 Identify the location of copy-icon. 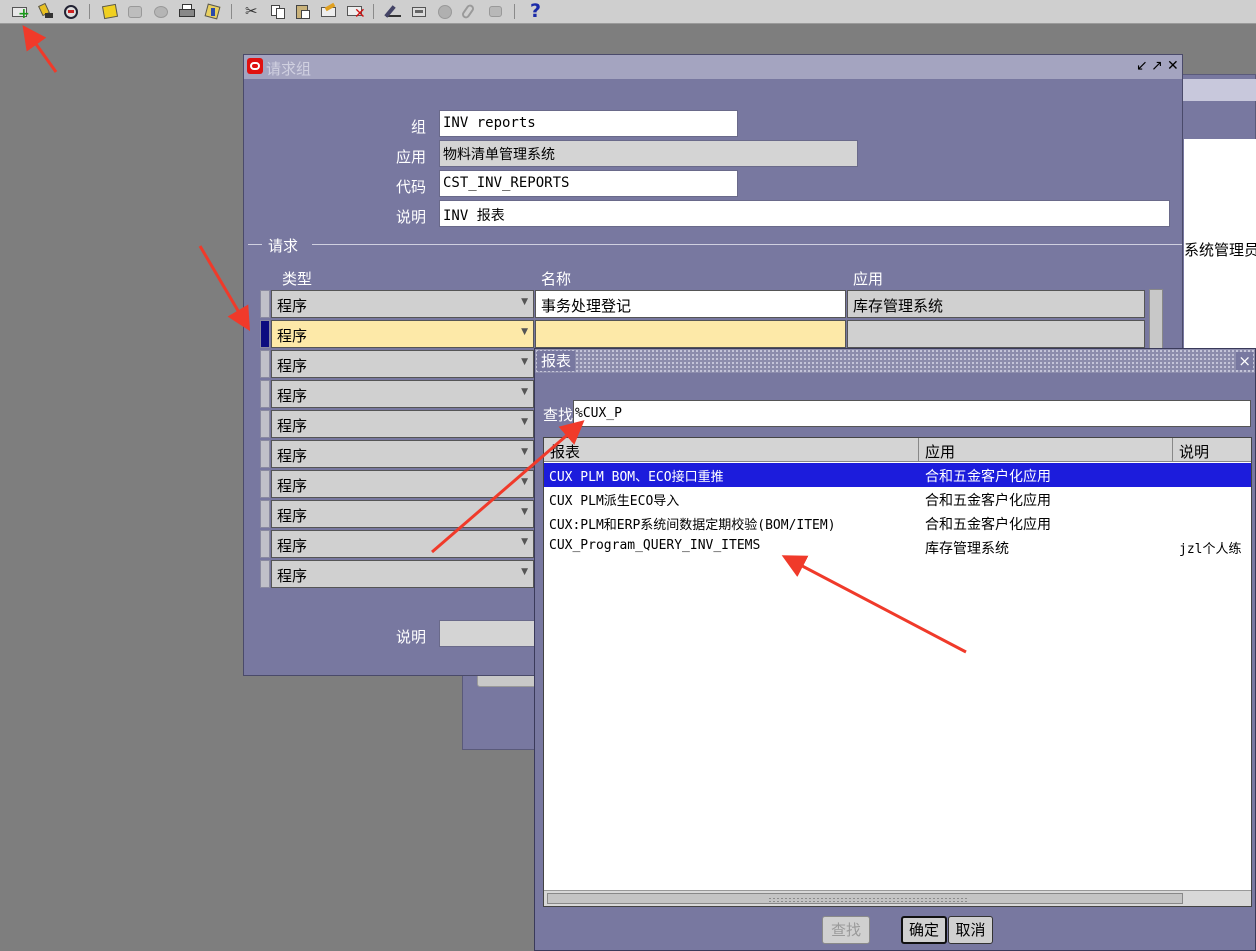
(278, 11).